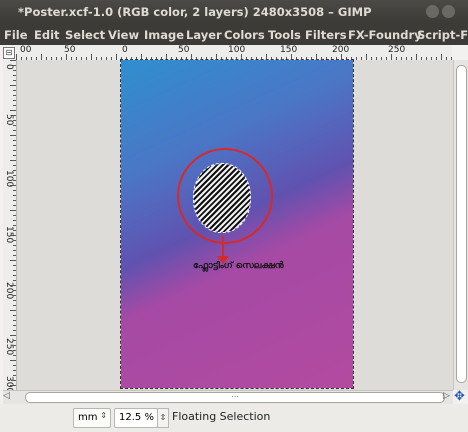 The height and width of the screenshot is (432, 468). What do you see at coordinates (163, 418) in the screenshot?
I see `zoom-dropdown-icon: ⇕` at bounding box center [163, 418].